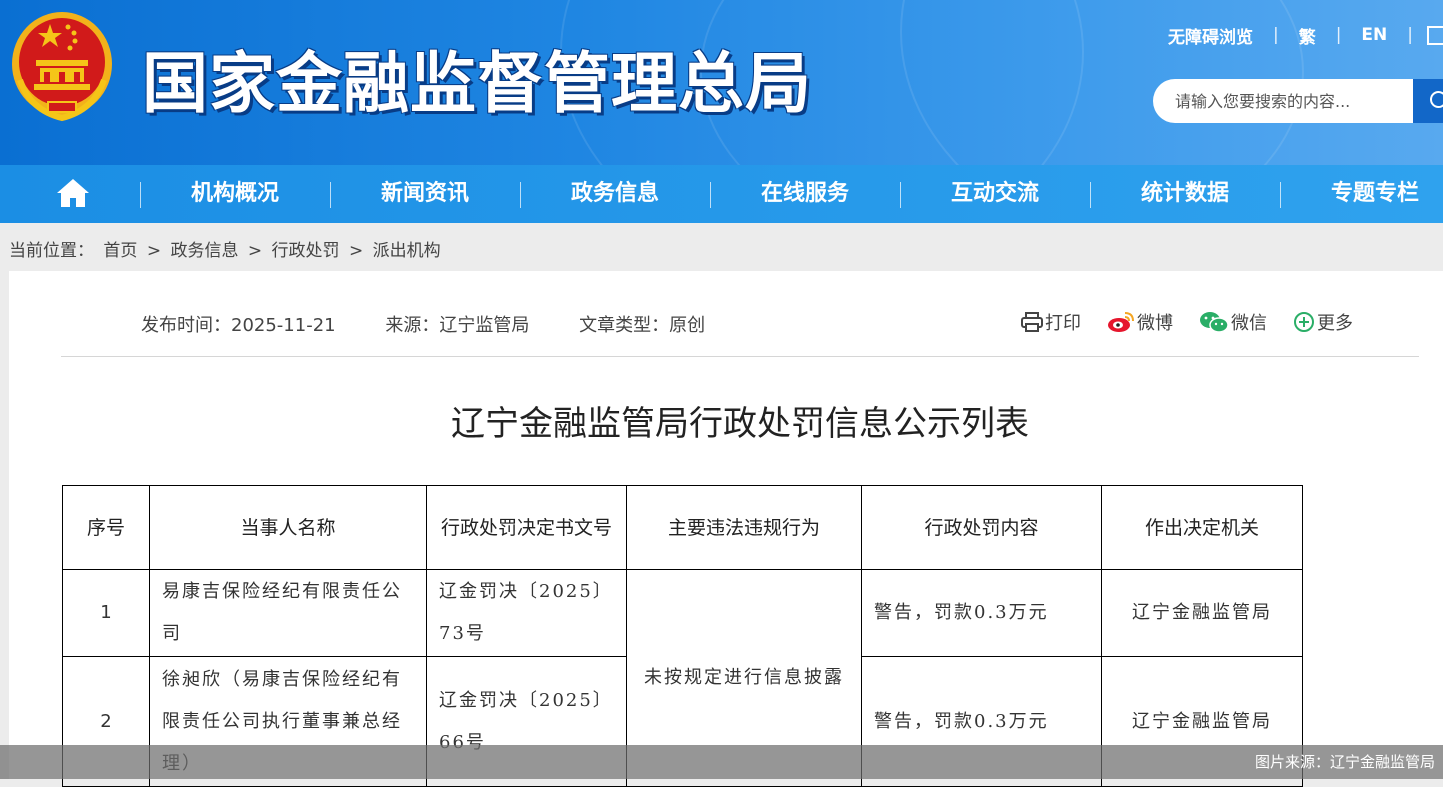 The height and width of the screenshot is (787, 1443). What do you see at coordinates (615, 194) in the screenshot?
I see `nav-item-government-info: 政务信息` at bounding box center [615, 194].